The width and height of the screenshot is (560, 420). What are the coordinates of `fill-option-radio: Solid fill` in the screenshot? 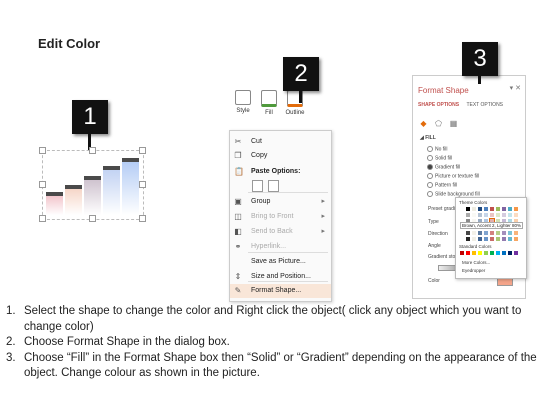 It's located at (439, 158).